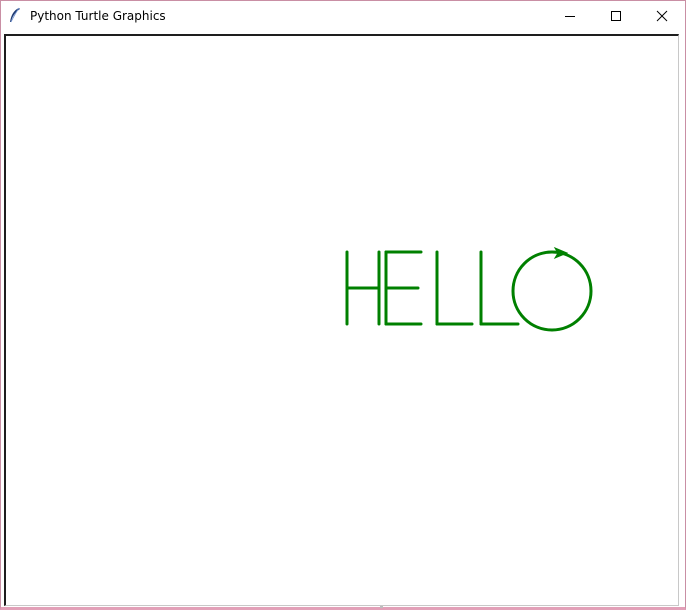 Image resolution: width=686 pixels, height=610 pixels. What do you see at coordinates (15, 15) in the screenshot?
I see `feather-icon` at bounding box center [15, 15].